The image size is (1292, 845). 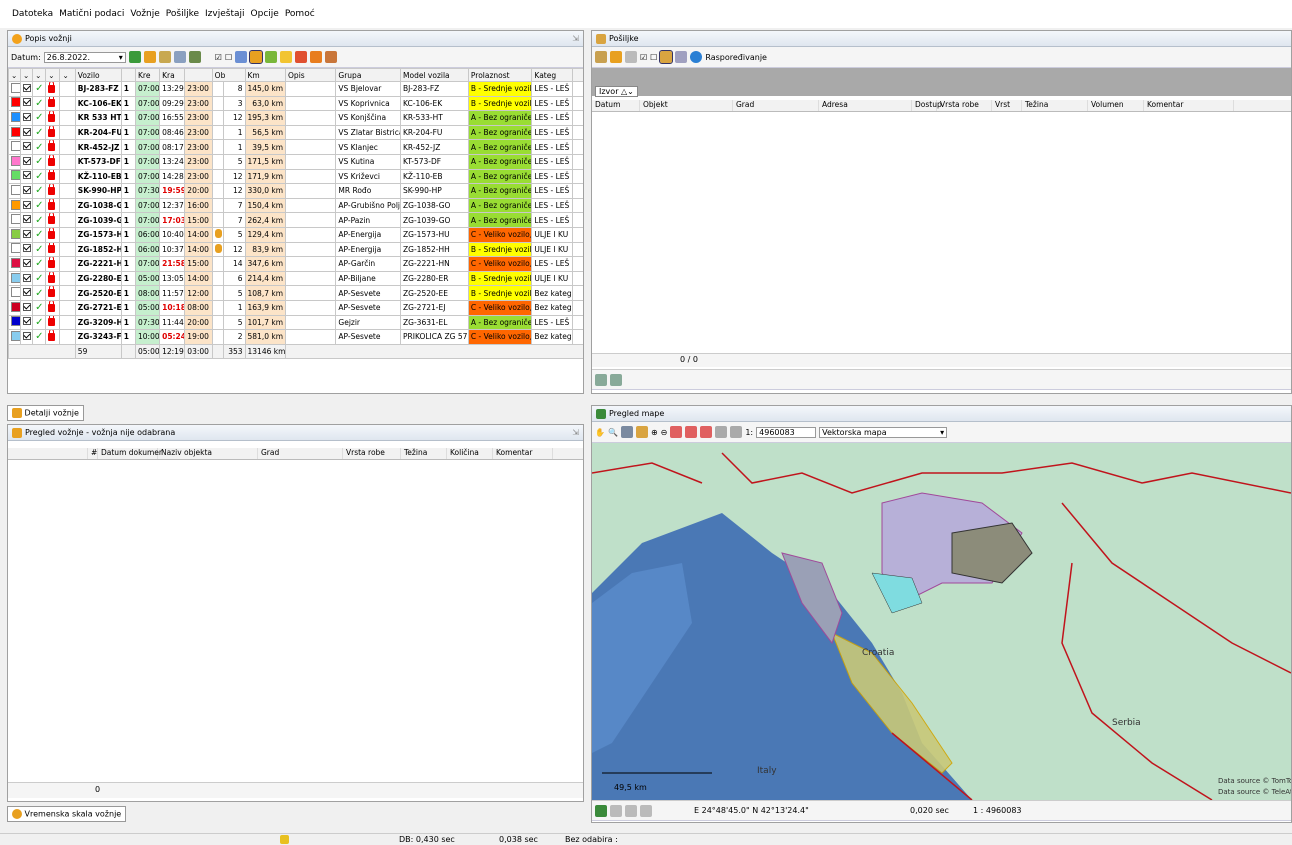 I want to click on print-icon, so click(x=626, y=432).